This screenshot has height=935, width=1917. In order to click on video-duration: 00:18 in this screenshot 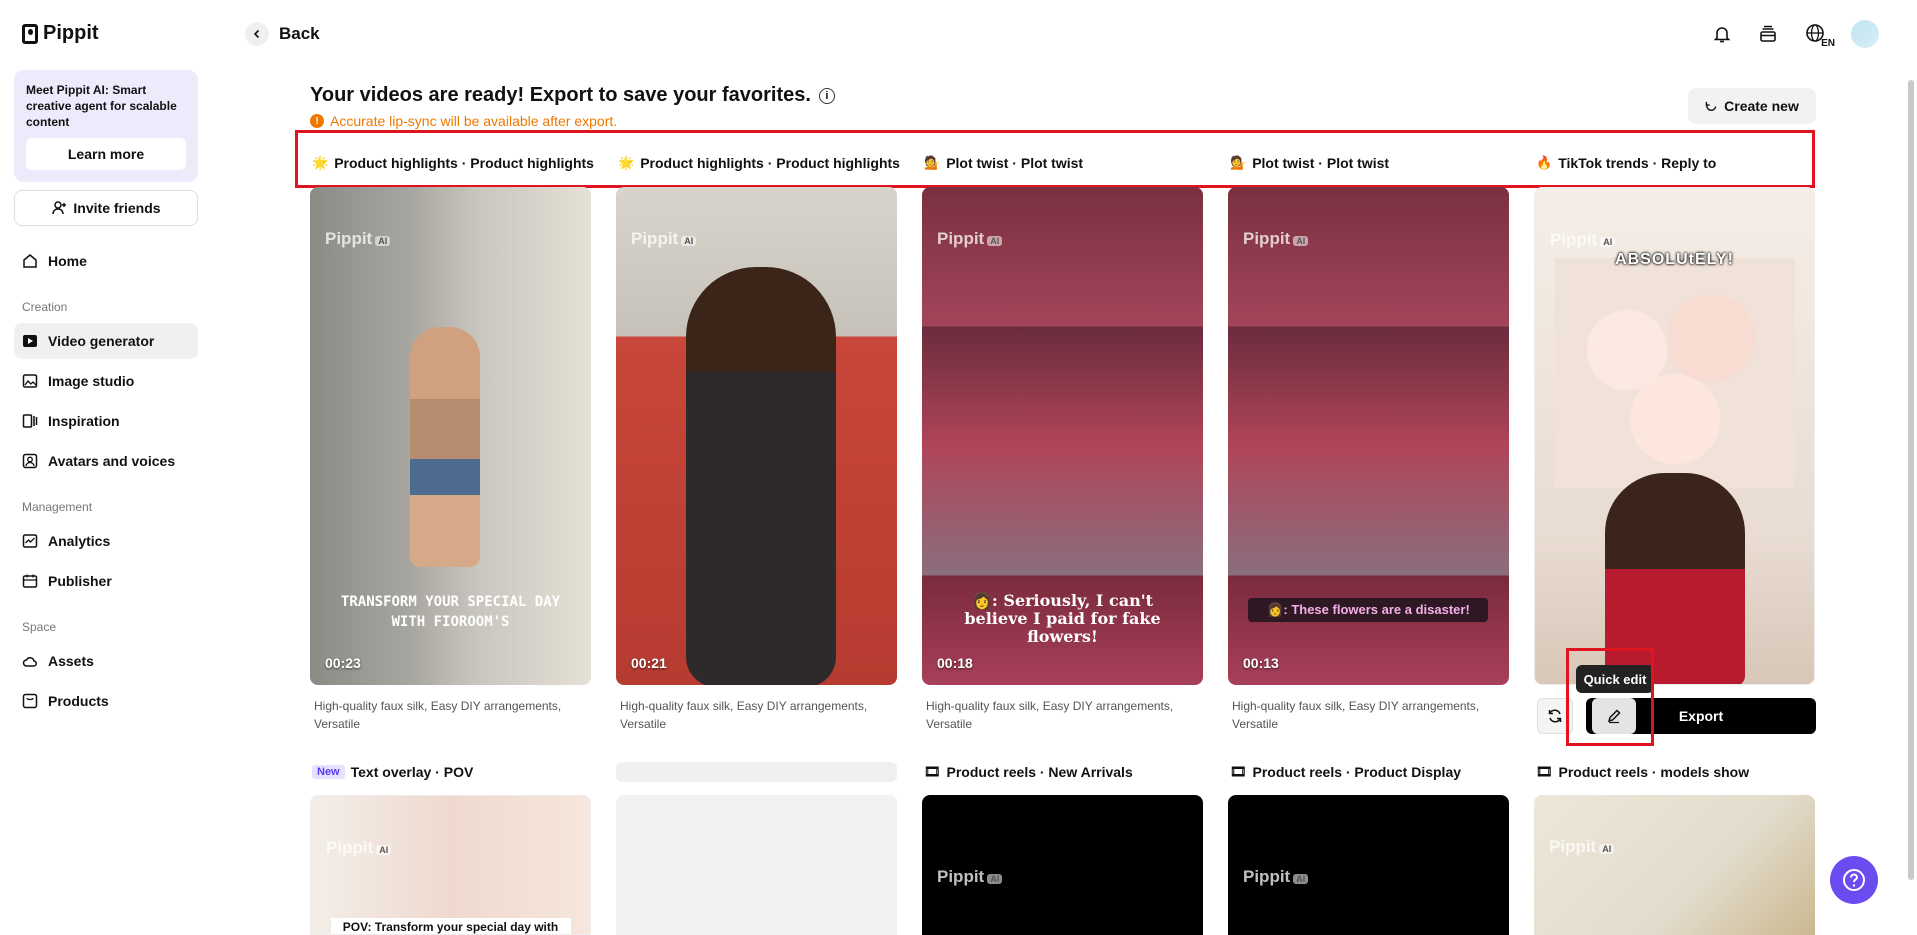, I will do `click(955, 663)`.